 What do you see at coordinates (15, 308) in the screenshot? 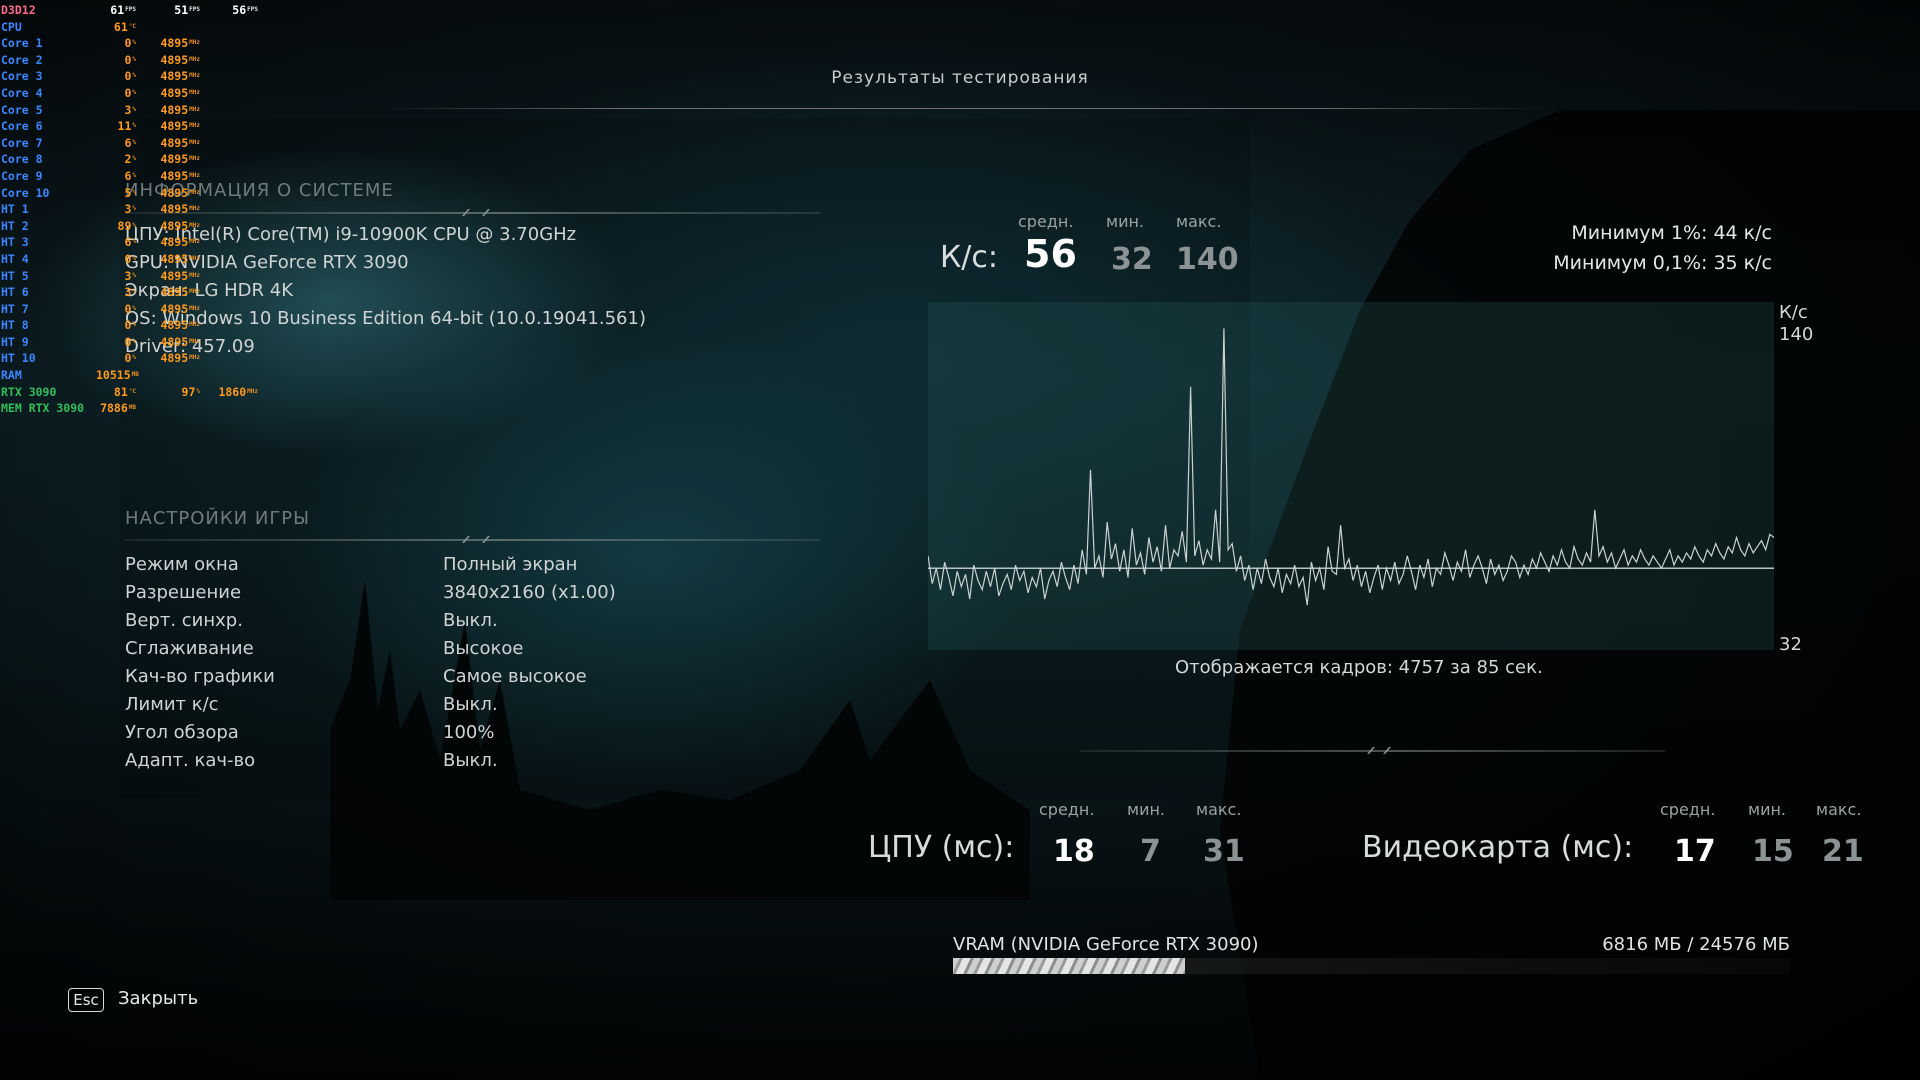
I see `osd-label: HT 7` at bounding box center [15, 308].